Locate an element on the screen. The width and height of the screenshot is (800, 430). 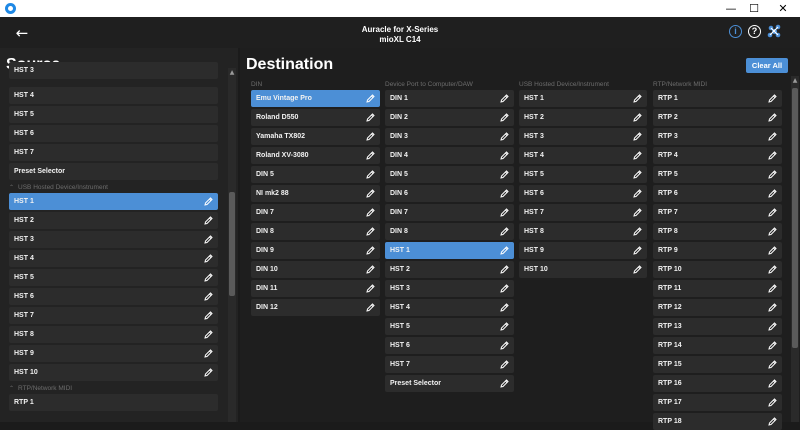
list-item: Roland D550 is located at coordinates (315, 117).